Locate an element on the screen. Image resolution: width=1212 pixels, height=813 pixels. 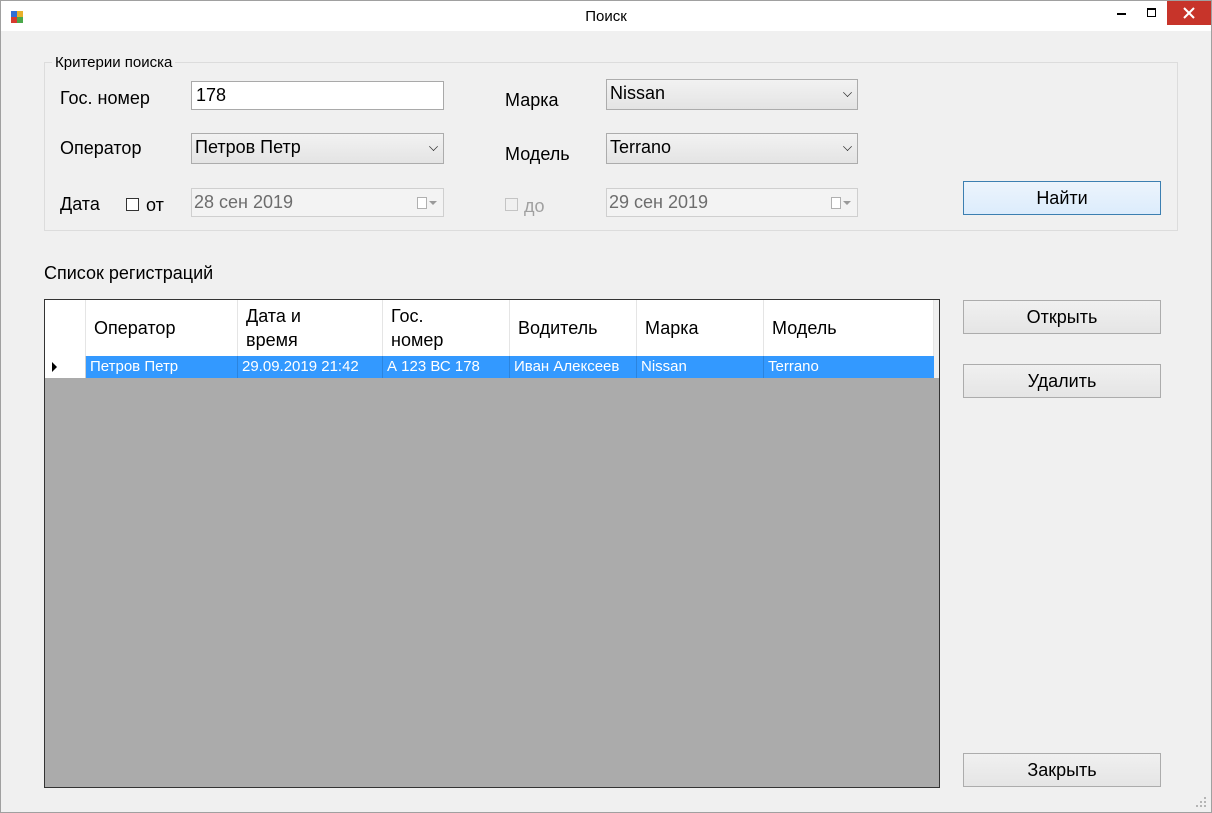
cell-datetime: 29.09.2019 21:42 is located at coordinates (310, 367).